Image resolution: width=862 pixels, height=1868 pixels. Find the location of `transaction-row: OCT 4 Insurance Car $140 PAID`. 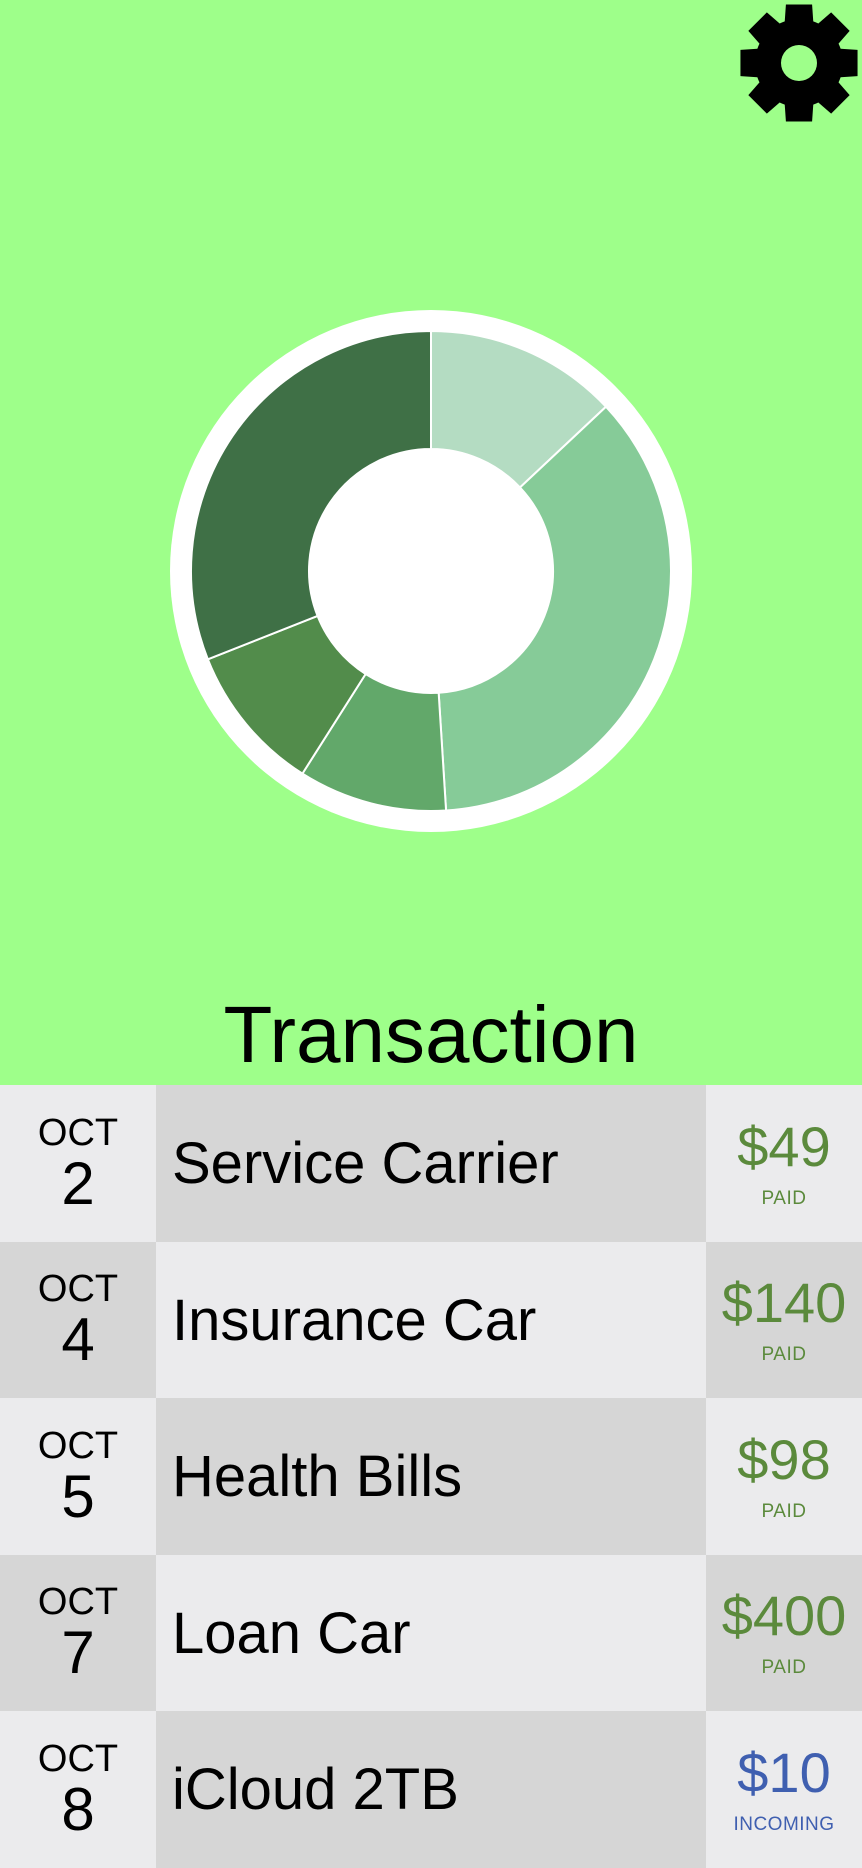

transaction-row: OCT 4 Insurance Car $140 PAID is located at coordinates (431, 1320).